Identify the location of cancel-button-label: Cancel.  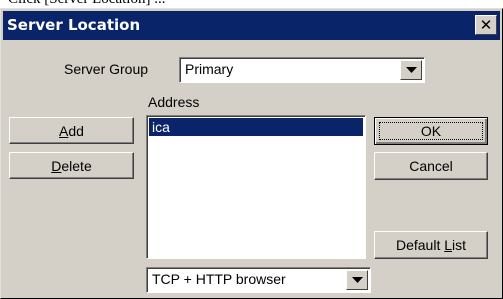
(431, 166).